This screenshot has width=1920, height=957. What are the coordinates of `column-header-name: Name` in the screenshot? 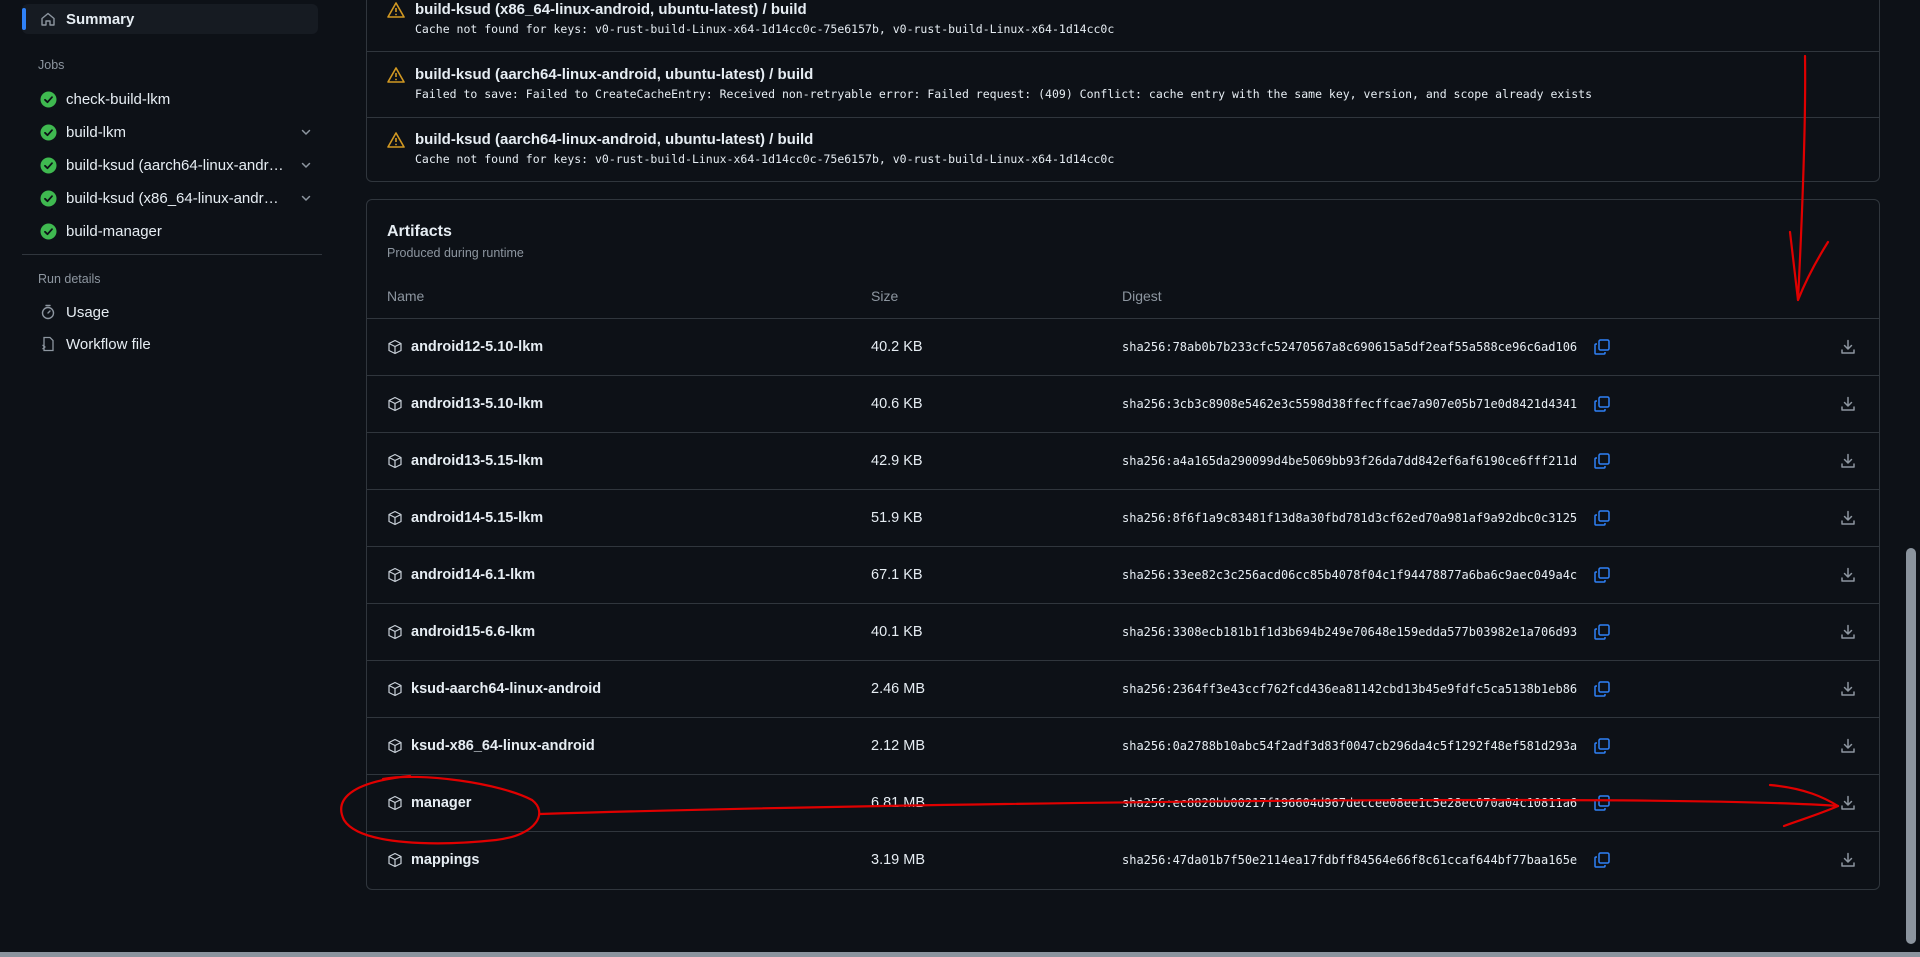 It's located at (406, 296).